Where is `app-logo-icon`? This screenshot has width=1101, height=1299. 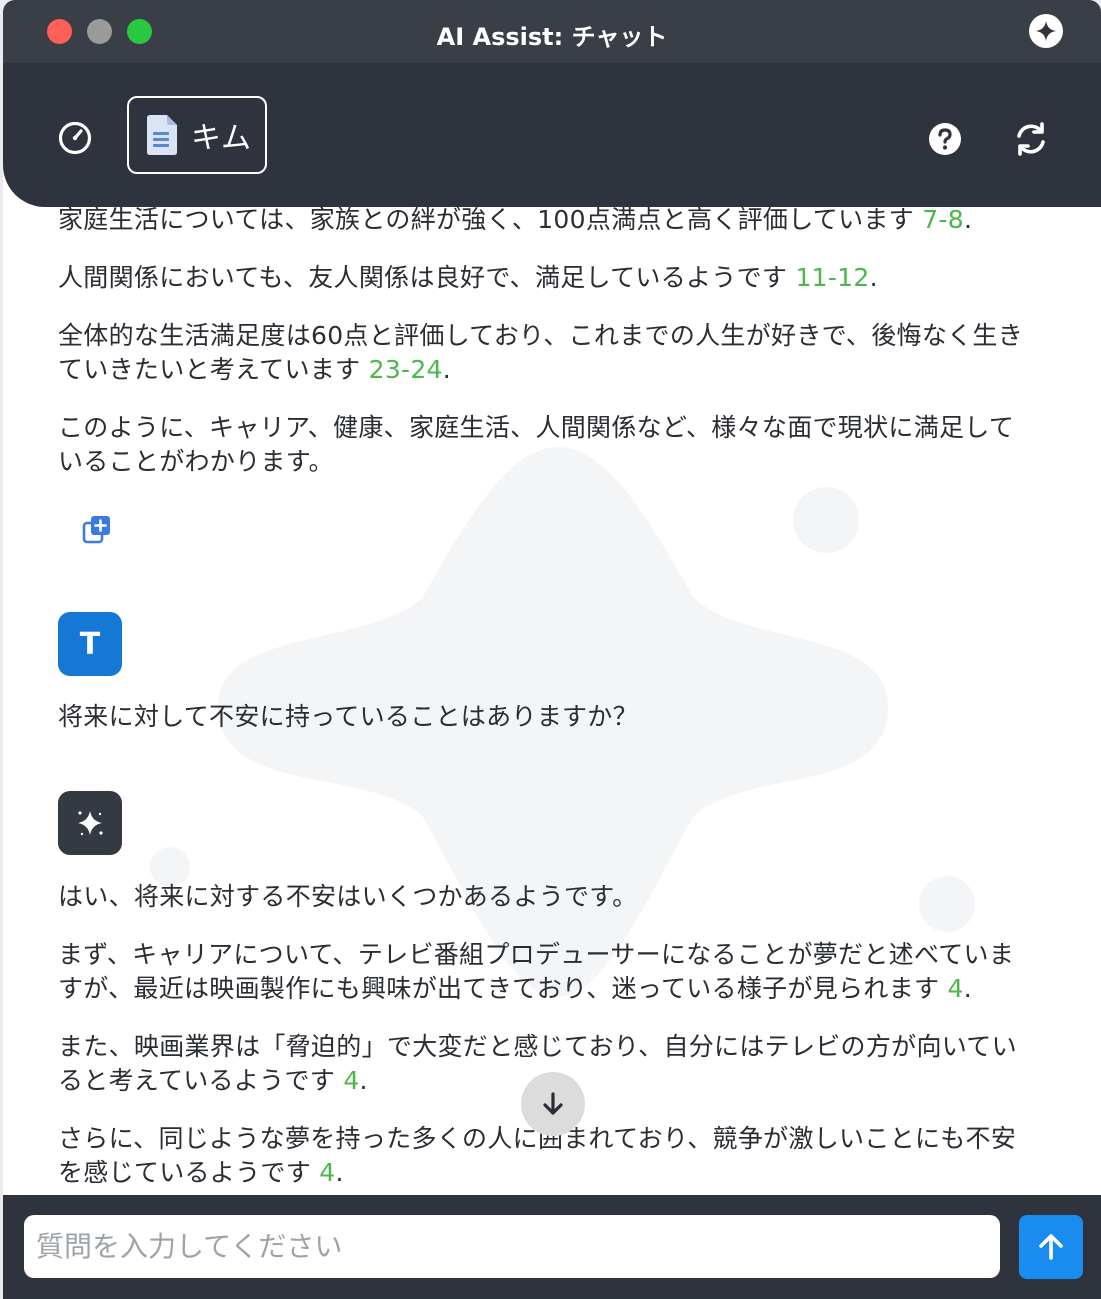 app-logo-icon is located at coordinates (1046, 31).